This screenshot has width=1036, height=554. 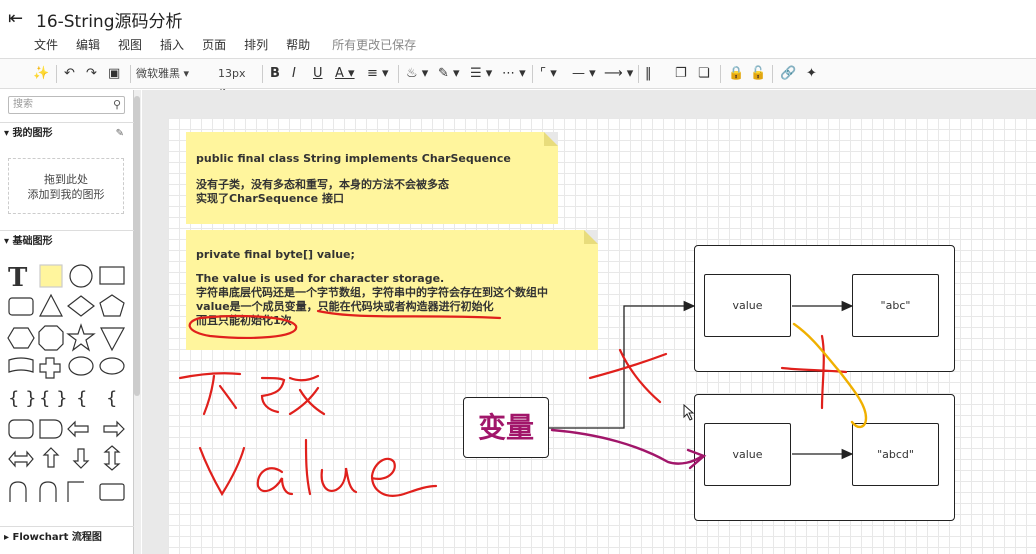 I want to click on line-color-icon: ✎ ▾, so click(x=449, y=74).